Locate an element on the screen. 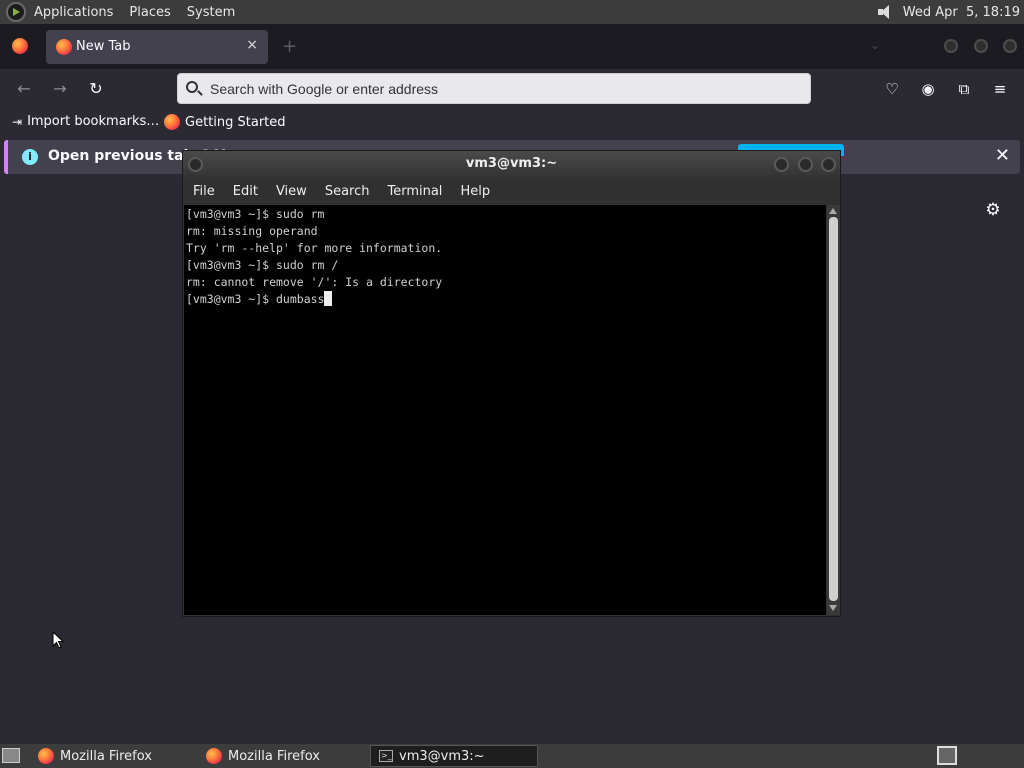  workspace-switcher is located at coordinates (947, 755).